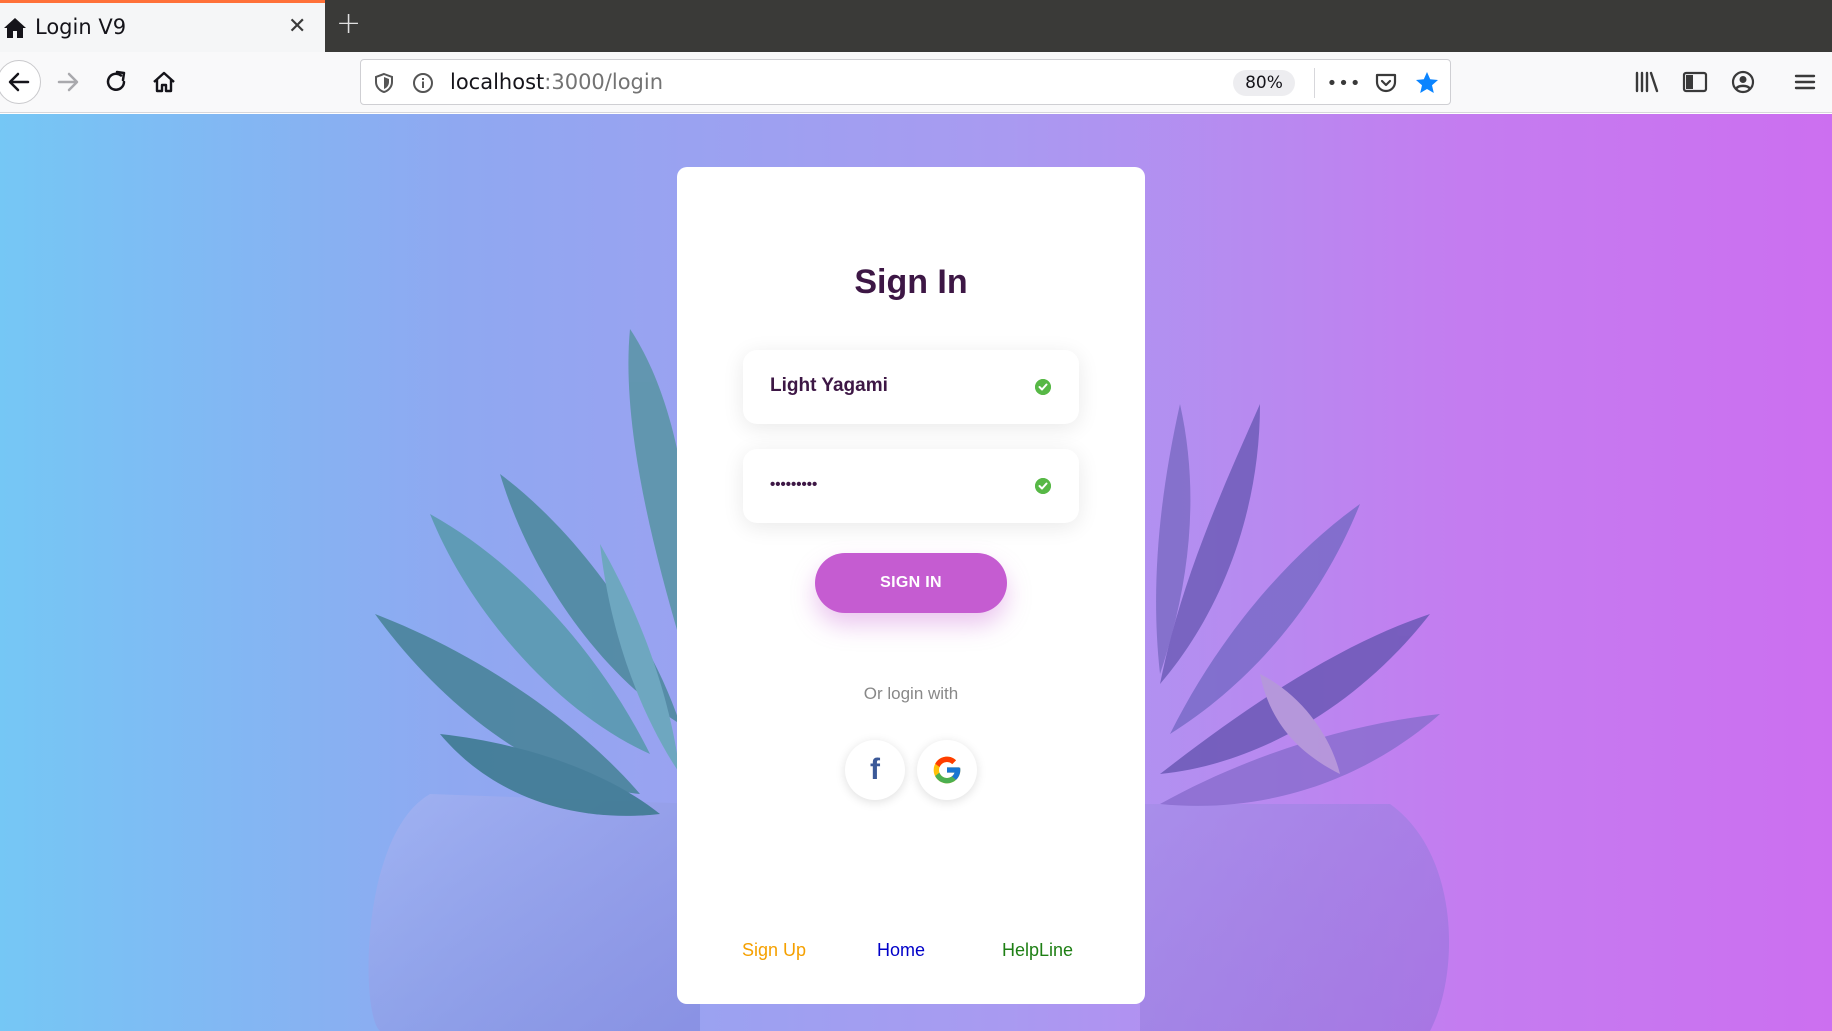  I want to click on password-field: •••••••••, so click(911, 486).